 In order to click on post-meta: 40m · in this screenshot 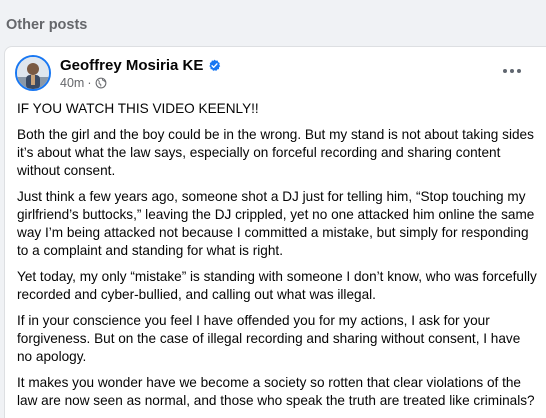, I will do `click(83, 83)`.